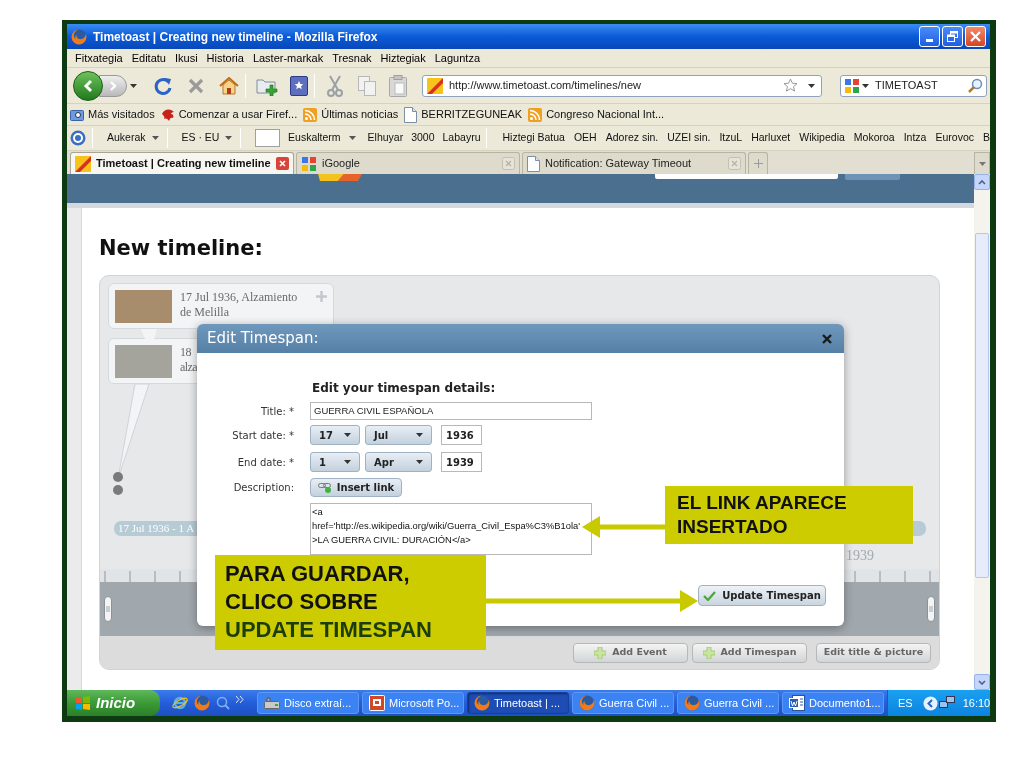 This screenshot has width=1024, height=768. I want to click on dictionary-link: Intza, so click(915, 138).